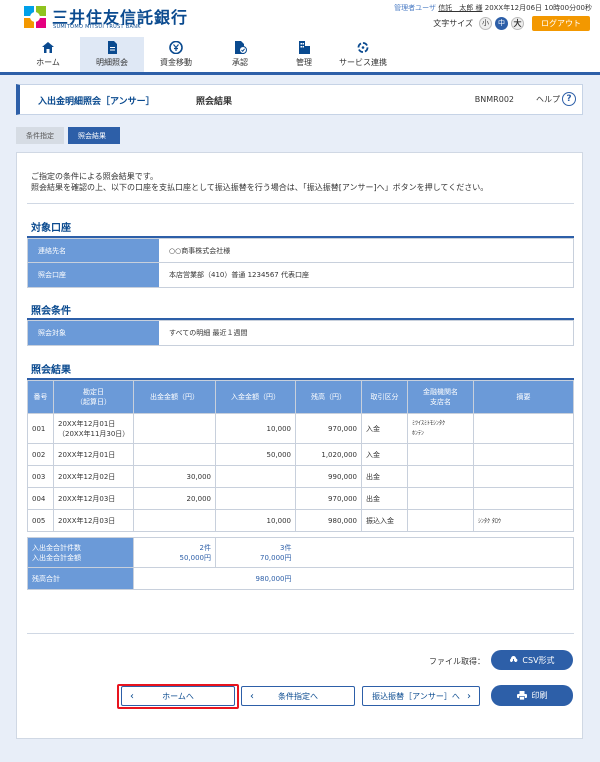 The image size is (600, 762). What do you see at coordinates (538, 660) in the screenshot?
I see `csv-button-label: CSV形式` at bounding box center [538, 660].